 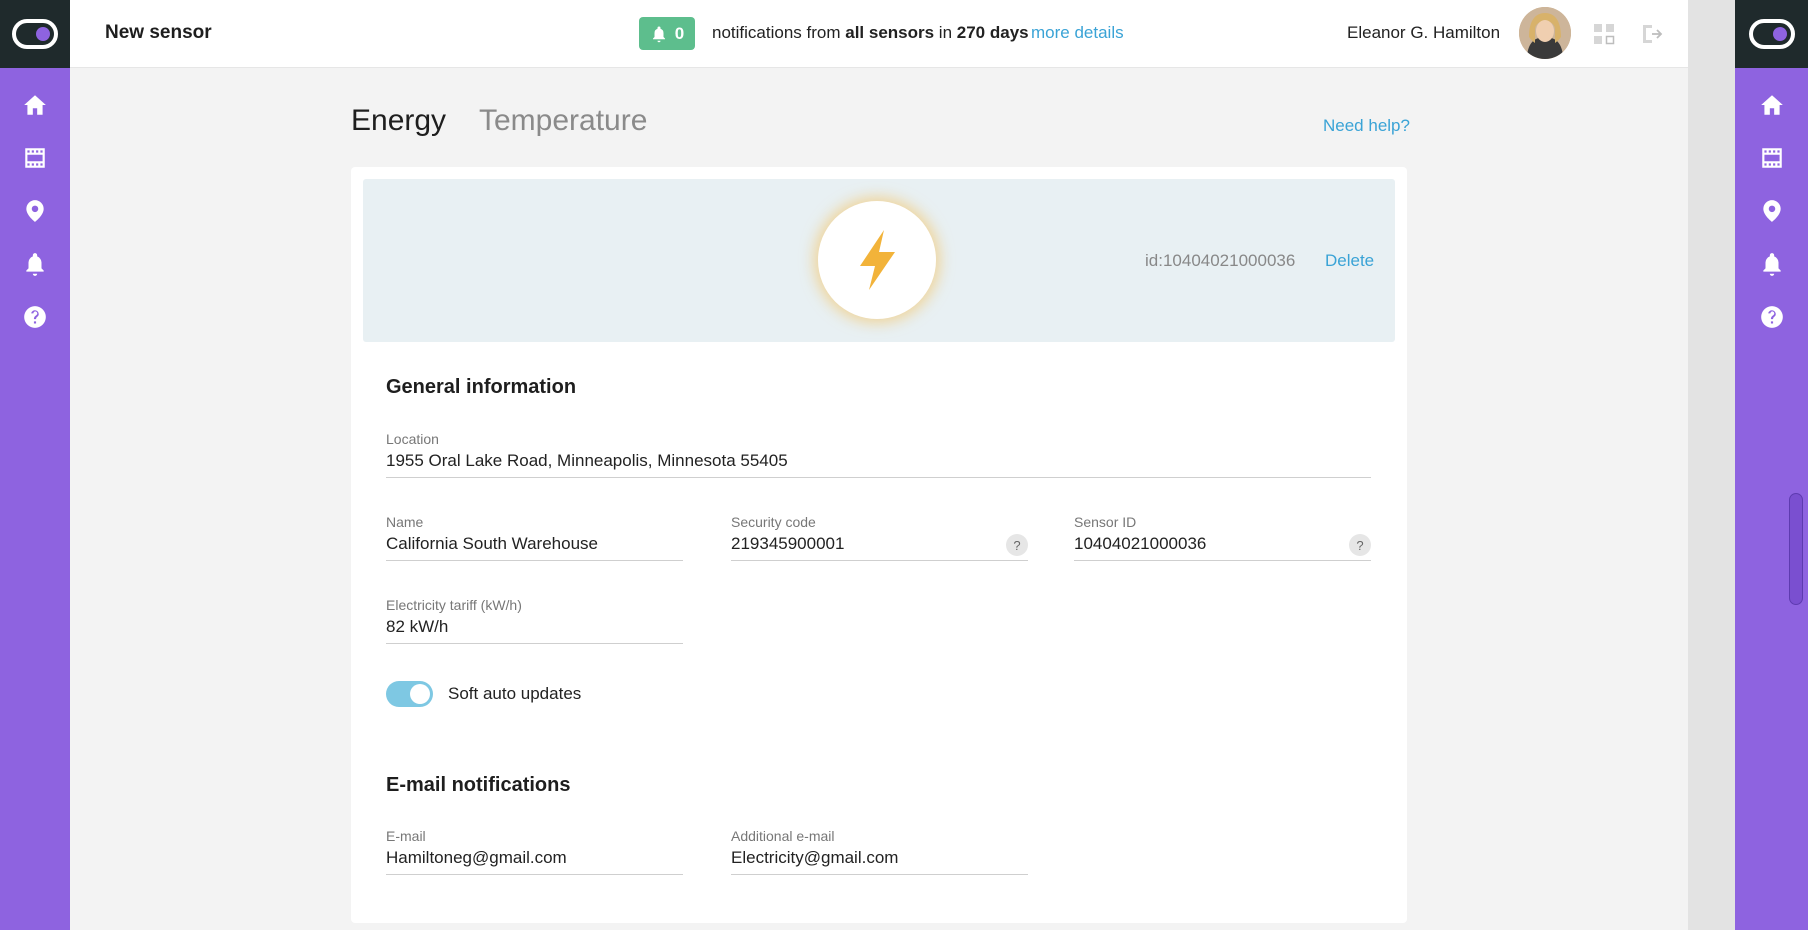 I want to click on notification-count-badge: 0, so click(x=667, y=33).